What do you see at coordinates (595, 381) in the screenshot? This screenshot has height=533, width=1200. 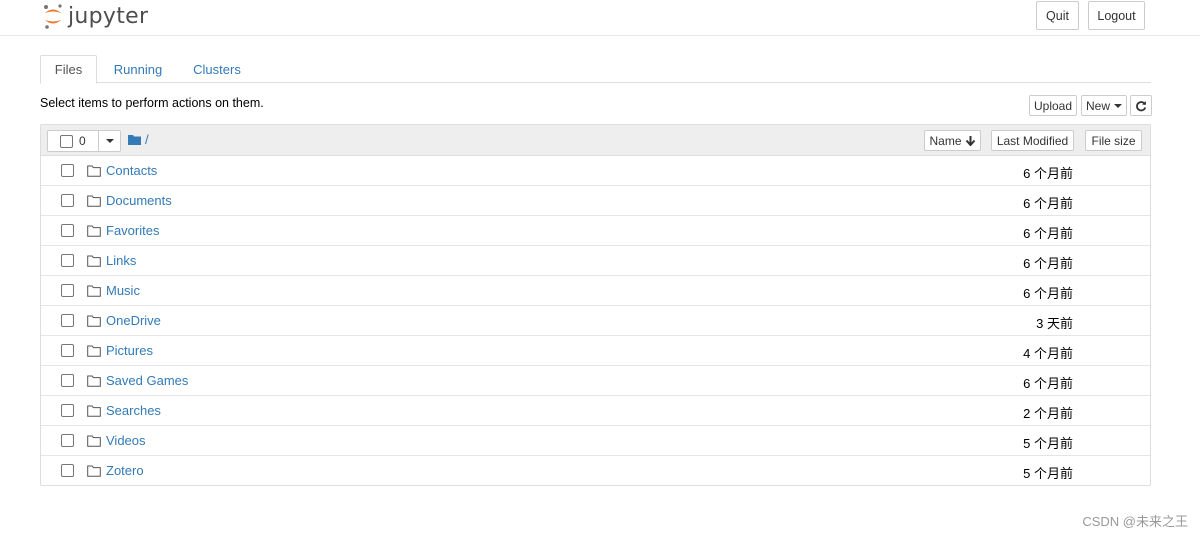 I see `list-item: Saved Games 6 个月前` at bounding box center [595, 381].